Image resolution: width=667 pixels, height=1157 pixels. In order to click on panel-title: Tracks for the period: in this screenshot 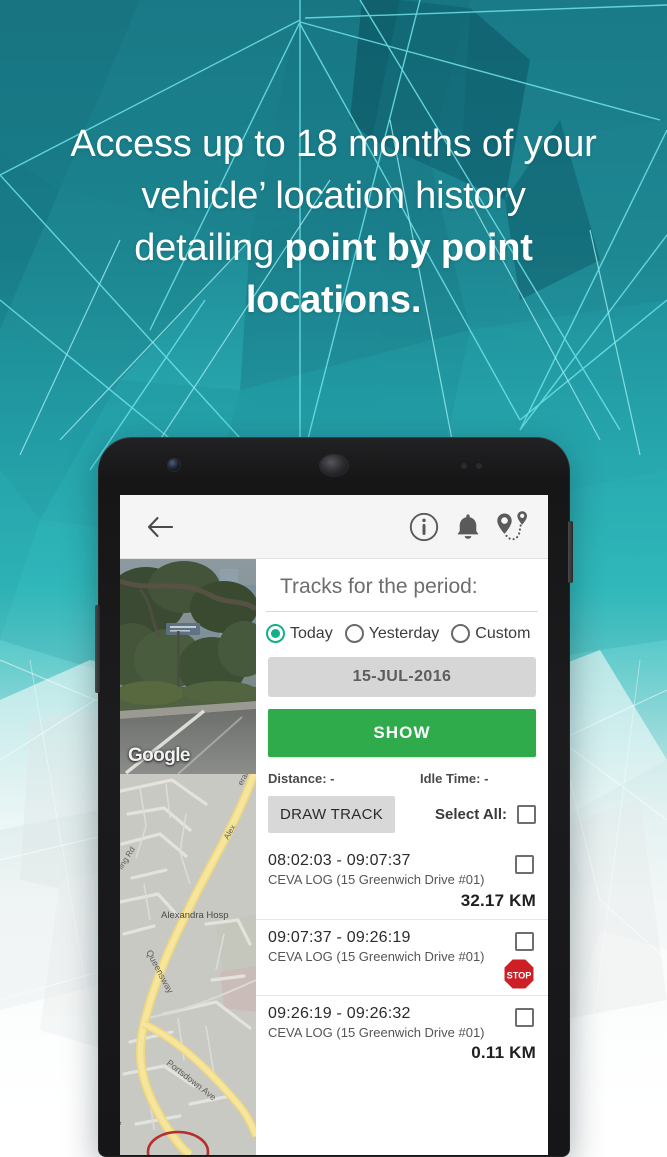, I will do `click(402, 585)`.